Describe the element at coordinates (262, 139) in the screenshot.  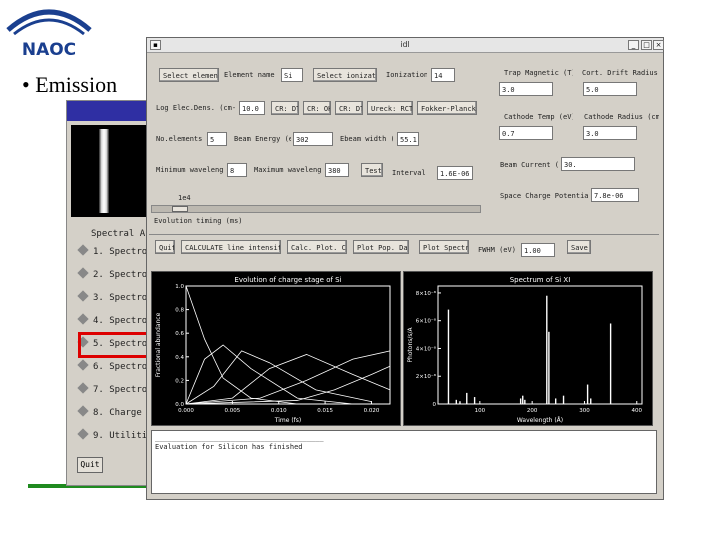
I see `beam-energy-label: Beam Energy (eV)` at that location.